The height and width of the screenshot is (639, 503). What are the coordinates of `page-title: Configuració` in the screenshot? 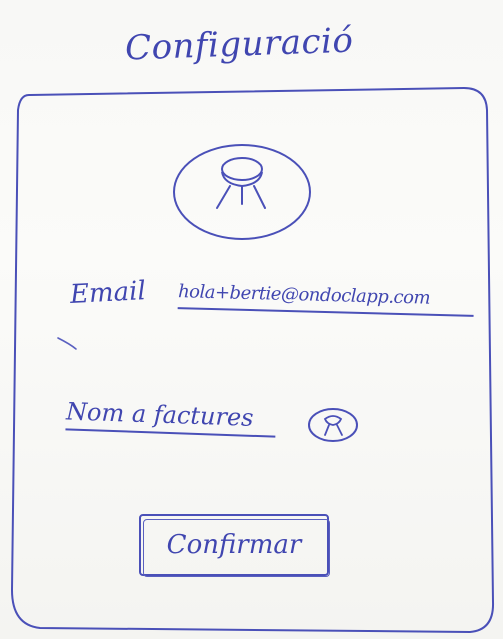 It's located at (239, 44).